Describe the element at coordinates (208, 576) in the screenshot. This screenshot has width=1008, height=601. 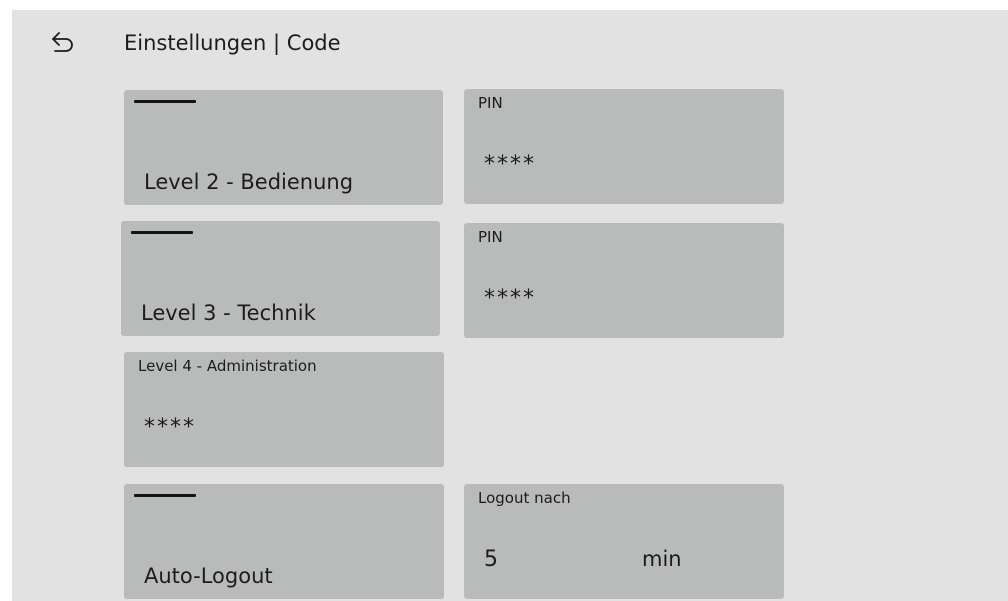
I see `auto-logout-label: Auto-Logout` at that location.